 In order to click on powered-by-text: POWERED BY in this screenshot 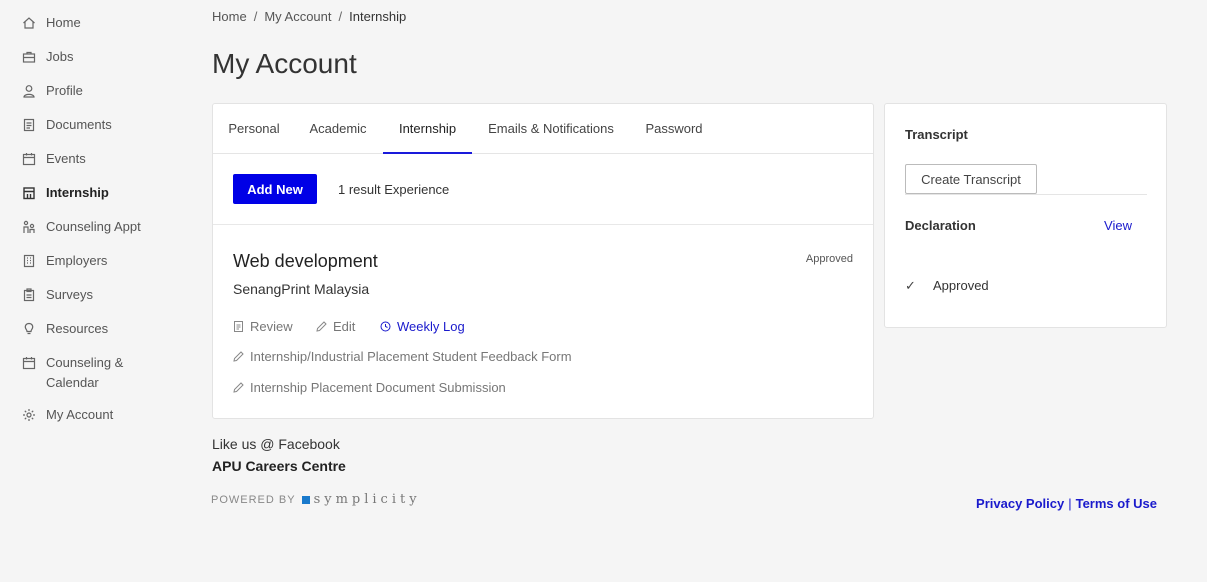, I will do `click(253, 499)`.